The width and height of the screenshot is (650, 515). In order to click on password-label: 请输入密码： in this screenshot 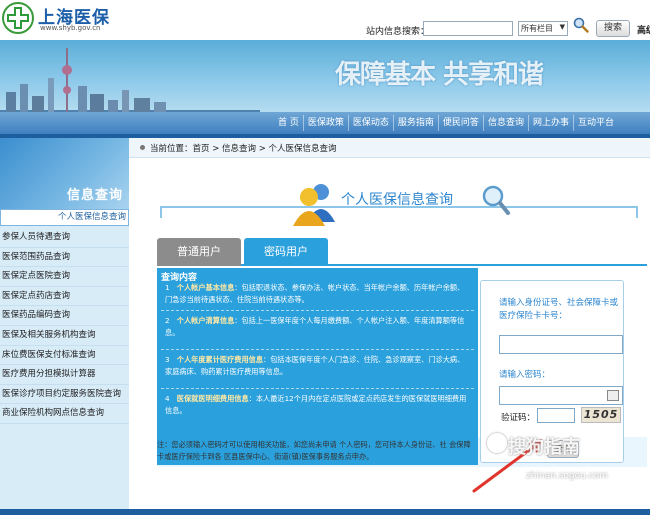, I will do `click(525, 375)`.